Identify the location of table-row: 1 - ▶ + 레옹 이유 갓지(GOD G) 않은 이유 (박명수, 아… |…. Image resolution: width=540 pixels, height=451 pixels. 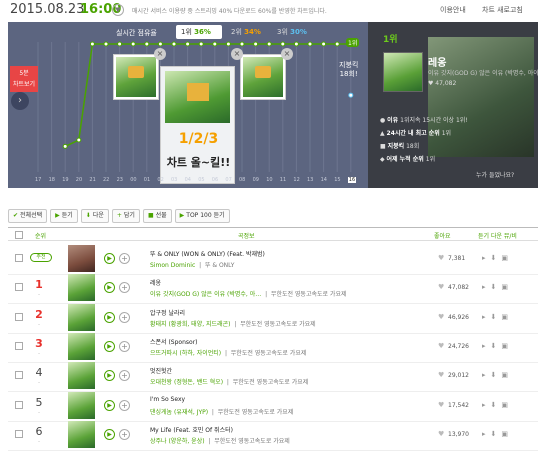
(273, 288).